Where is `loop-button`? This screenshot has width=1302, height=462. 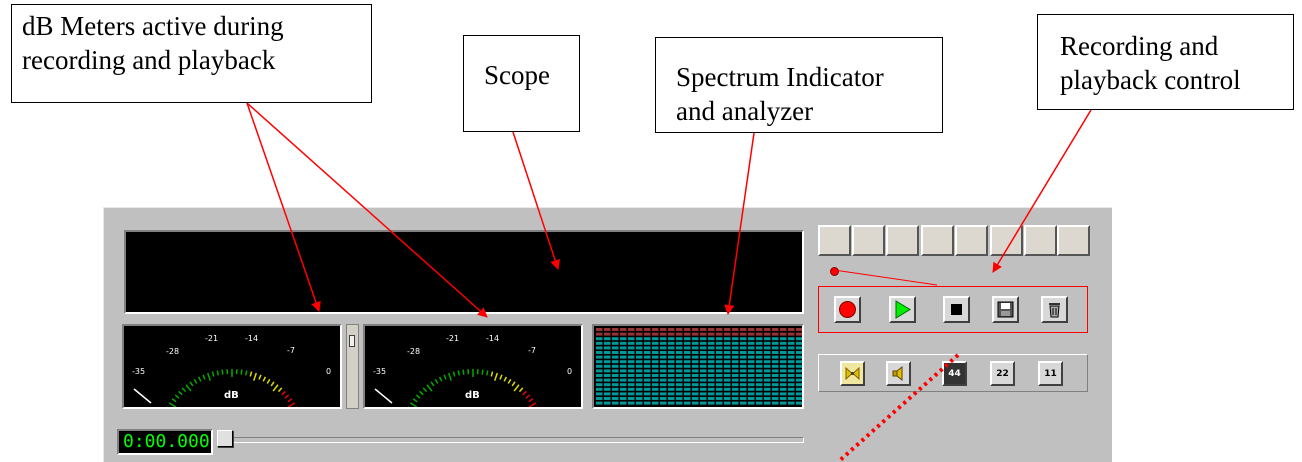 loop-button is located at coordinates (852, 373).